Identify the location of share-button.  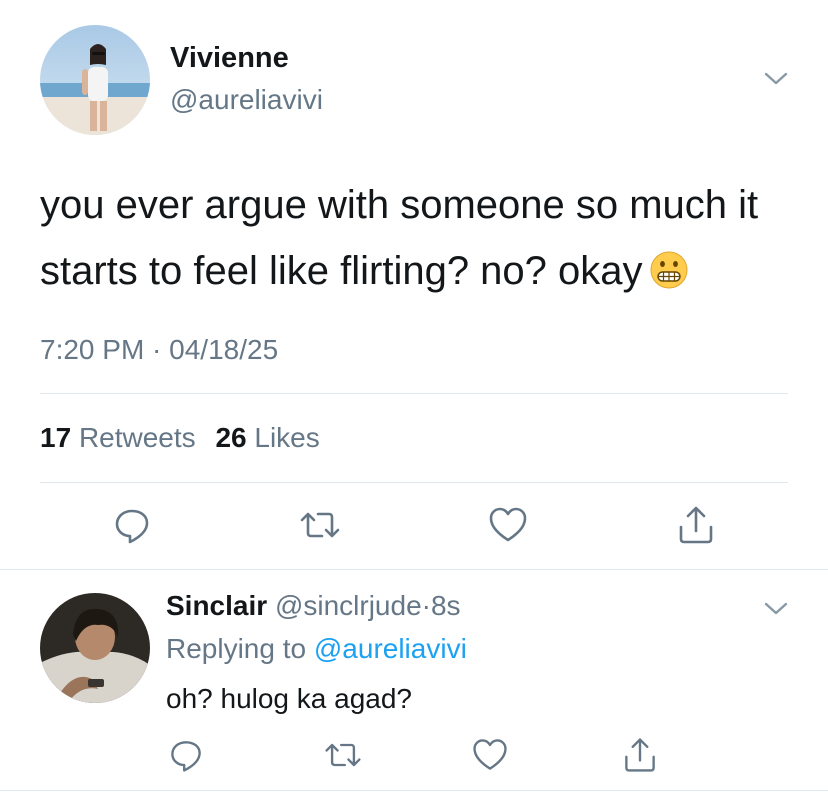
(696, 525).